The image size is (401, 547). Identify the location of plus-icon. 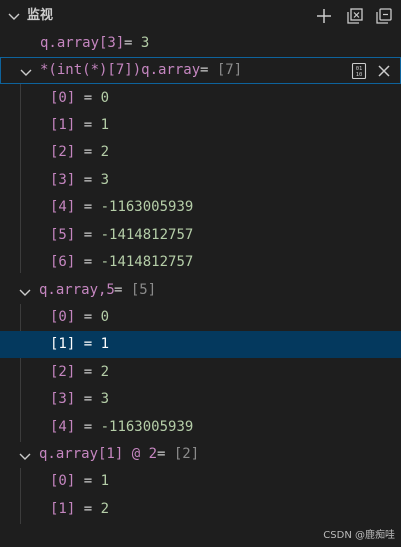
(324, 16).